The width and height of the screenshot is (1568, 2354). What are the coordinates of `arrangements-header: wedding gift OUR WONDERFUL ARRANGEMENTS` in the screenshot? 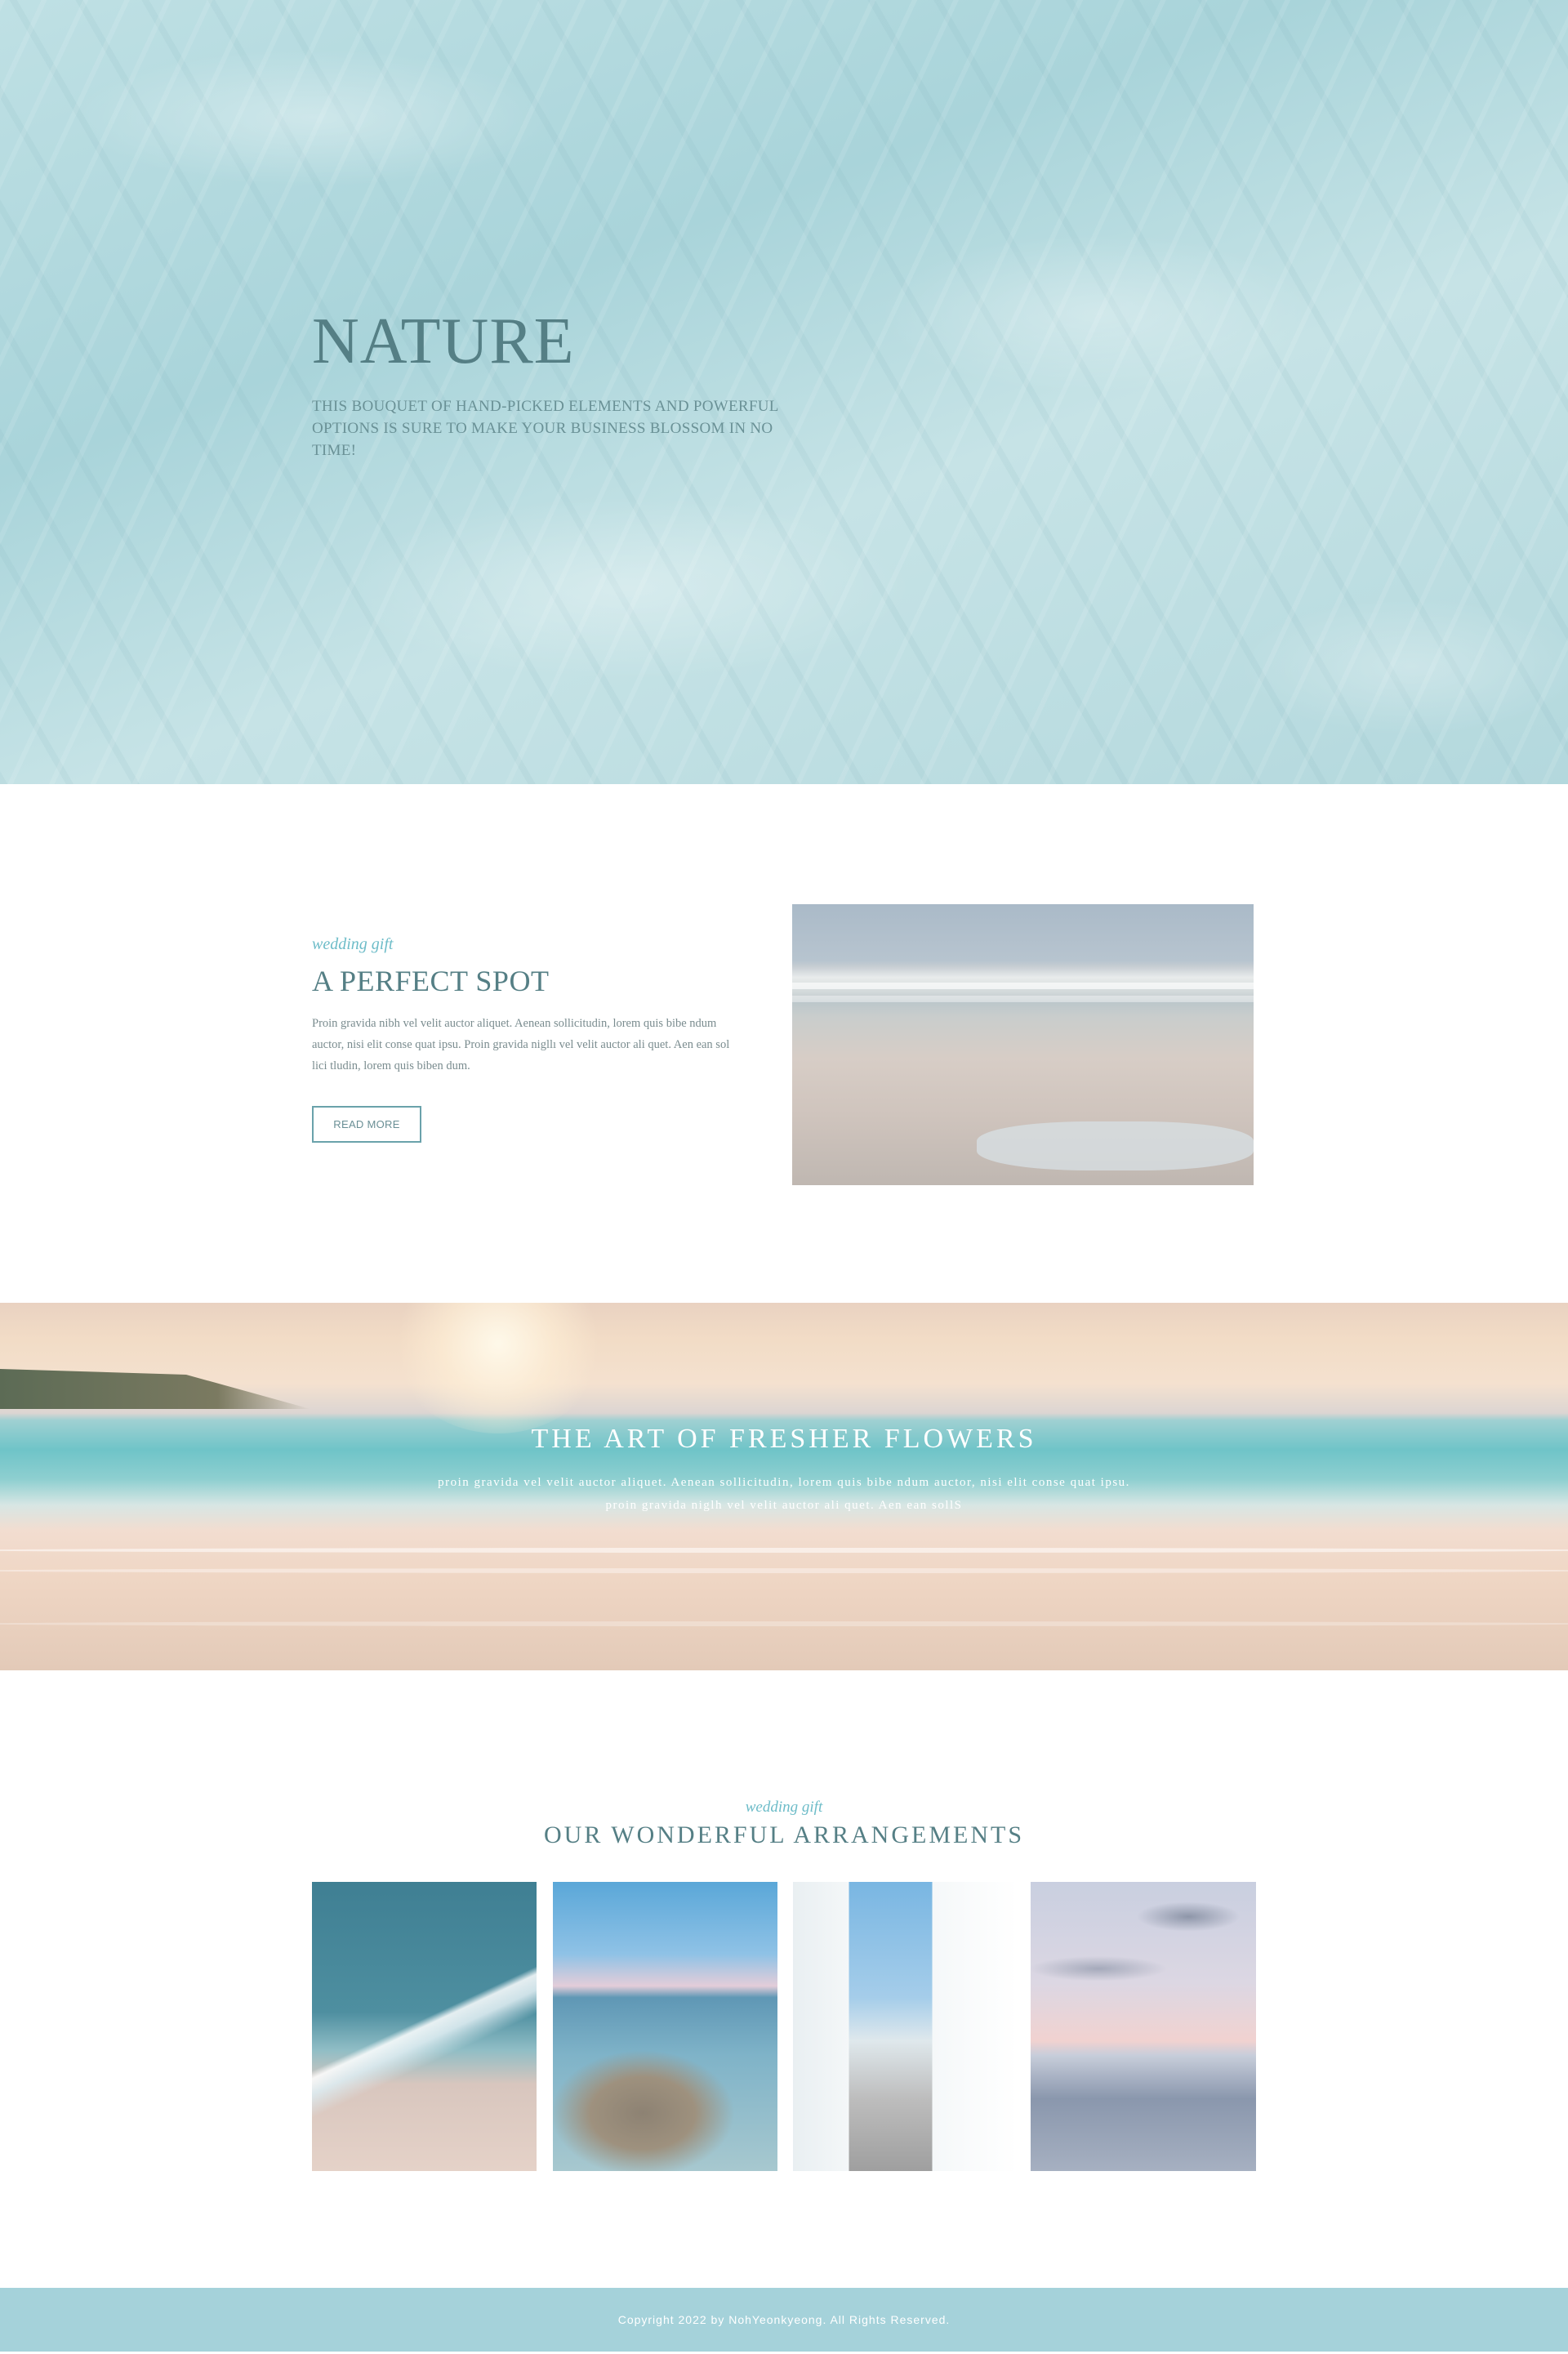 It's located at (784, 1824).